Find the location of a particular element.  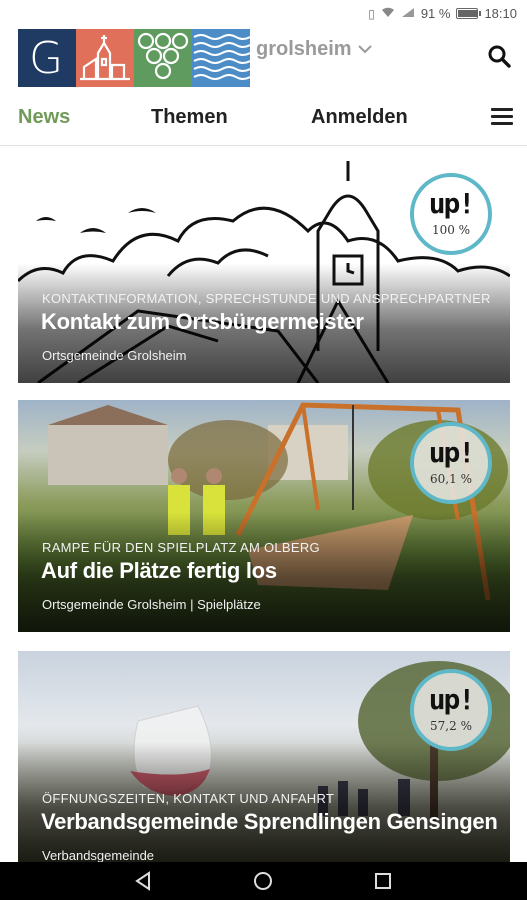

system-navigation-bar is located at coordinates (263, 881).